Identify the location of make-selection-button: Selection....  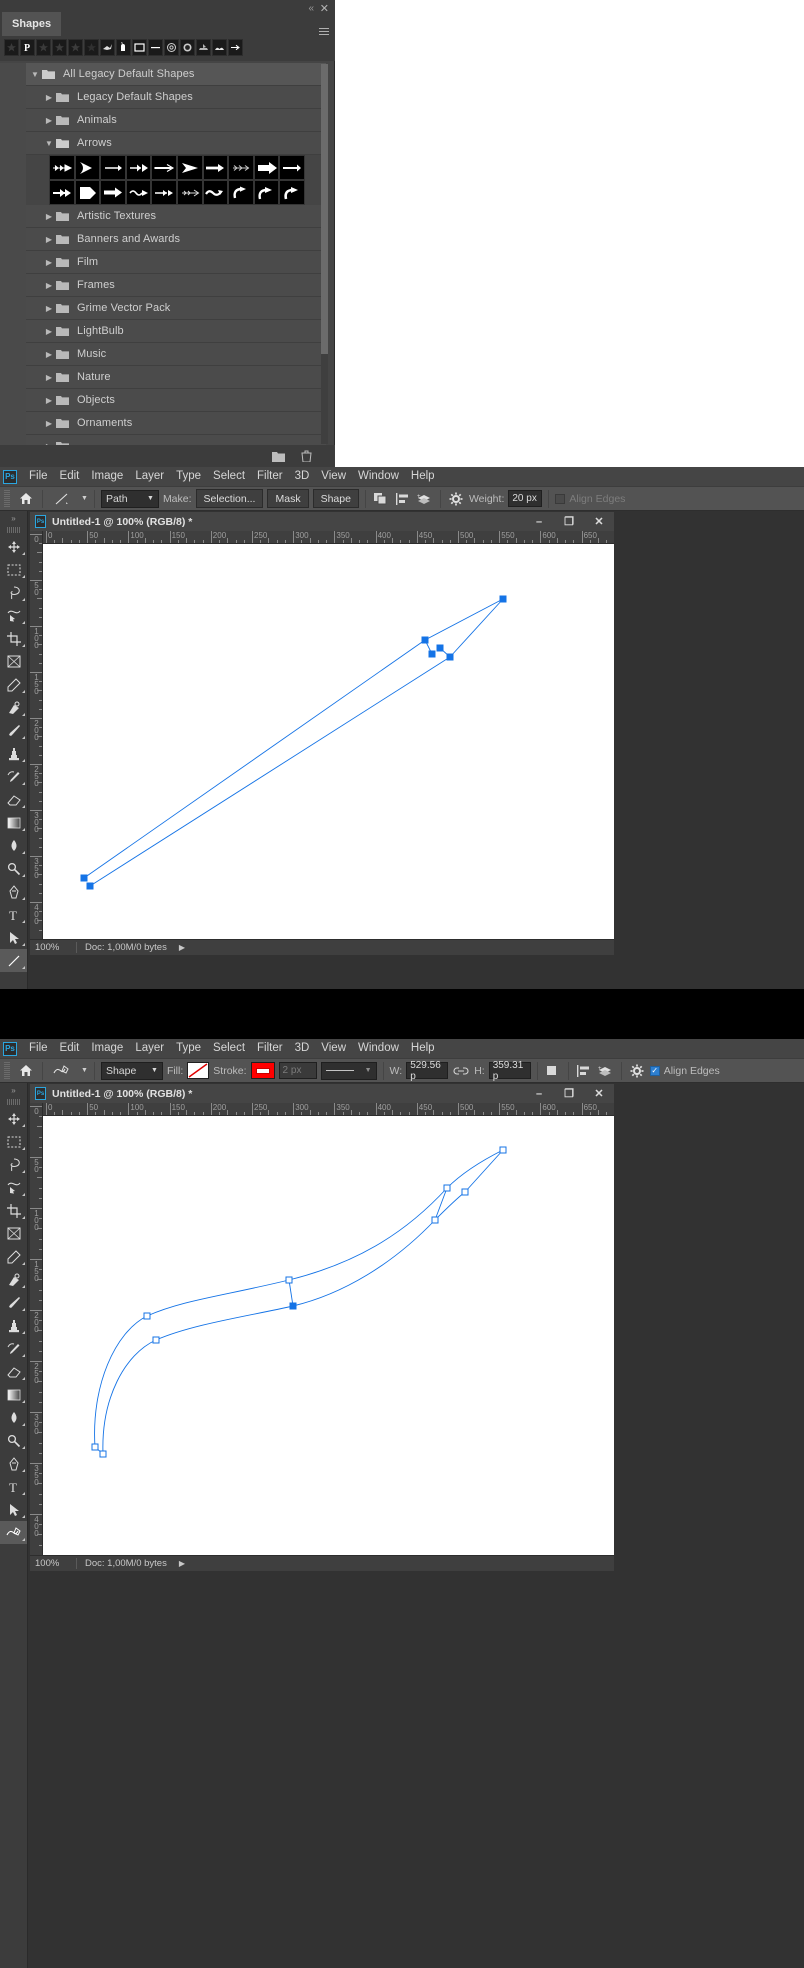
(229, 498).